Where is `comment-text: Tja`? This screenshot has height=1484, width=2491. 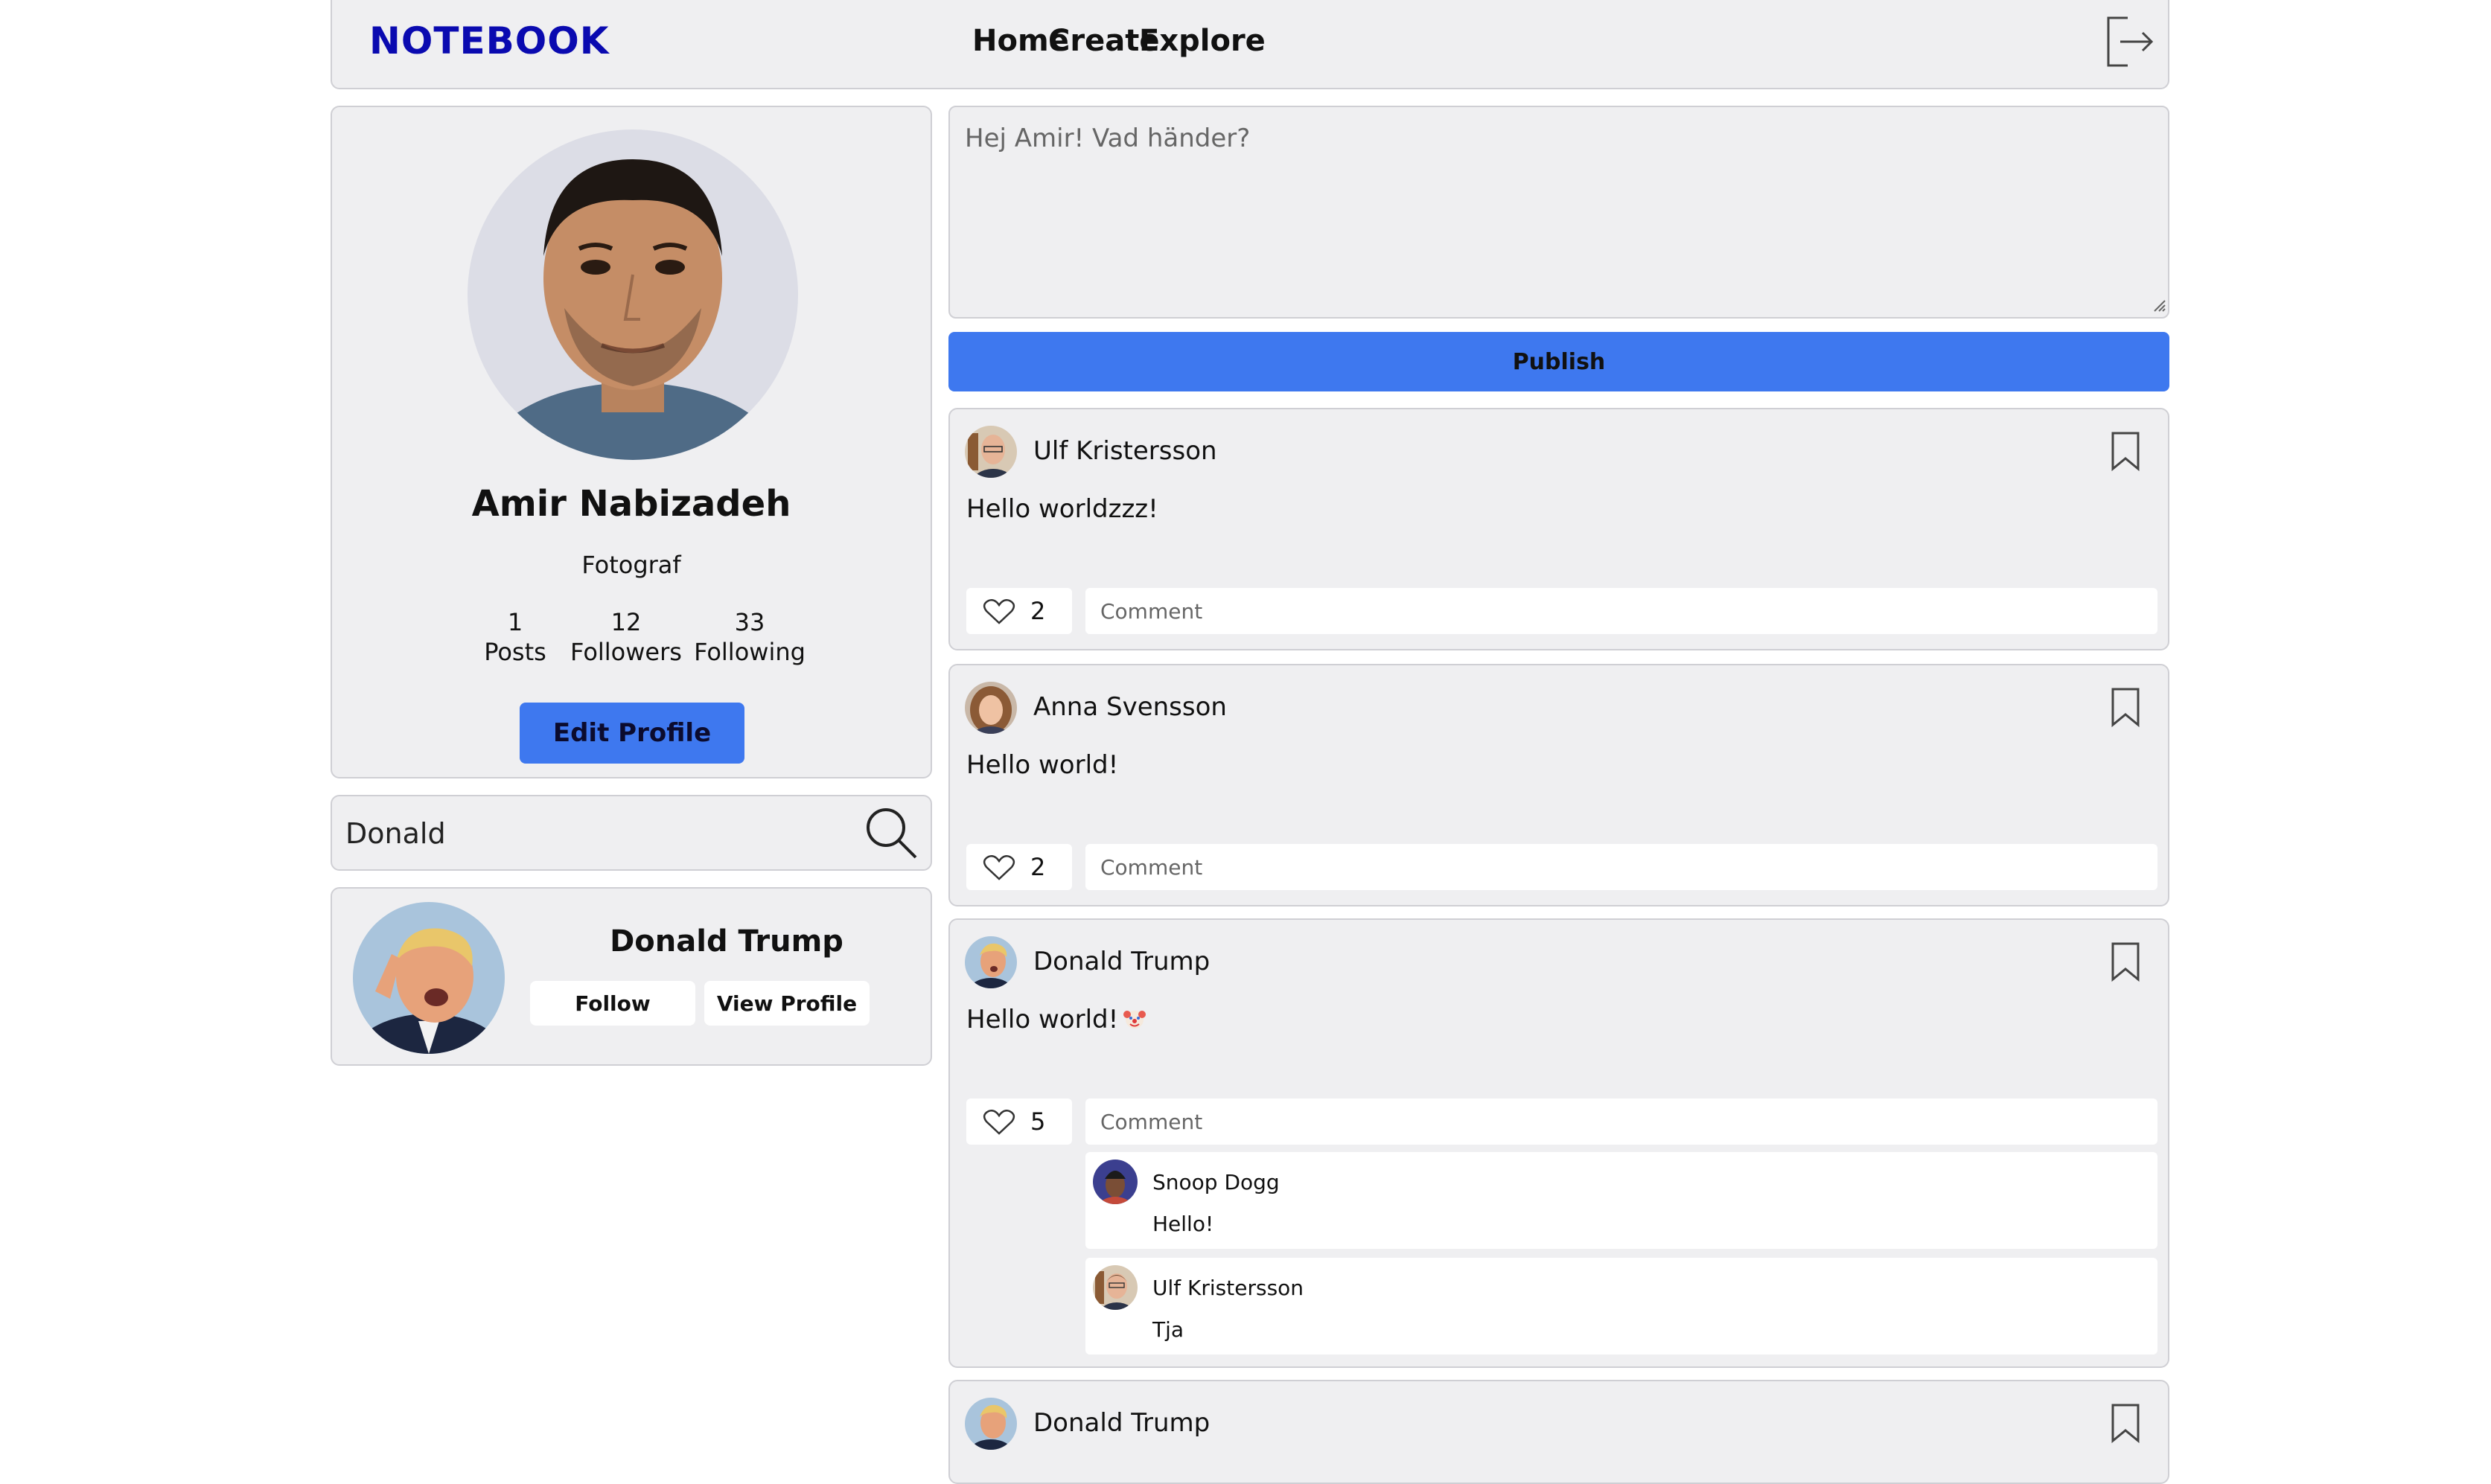 comment-text: Tja is located at coordinates (1168, 1329).